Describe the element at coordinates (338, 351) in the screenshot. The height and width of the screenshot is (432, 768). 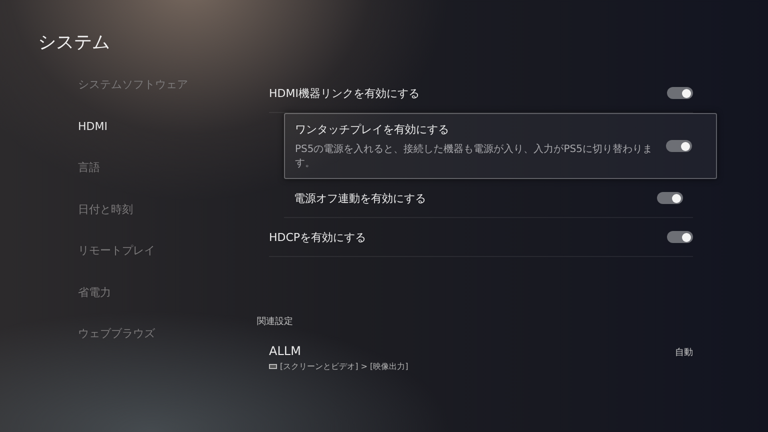
I see `setting-label: ALLM` at that location.